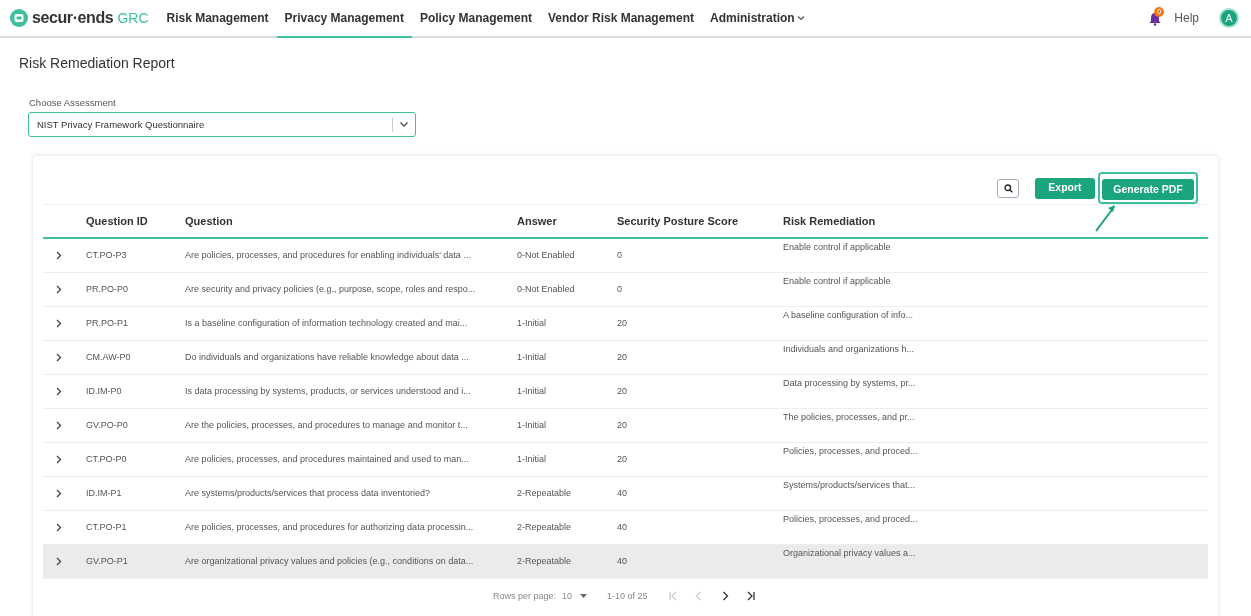  Describe the element at coordinates (620, 18) in the screenshot. I see `nav-tab: Vendor Risk Management` at that location.